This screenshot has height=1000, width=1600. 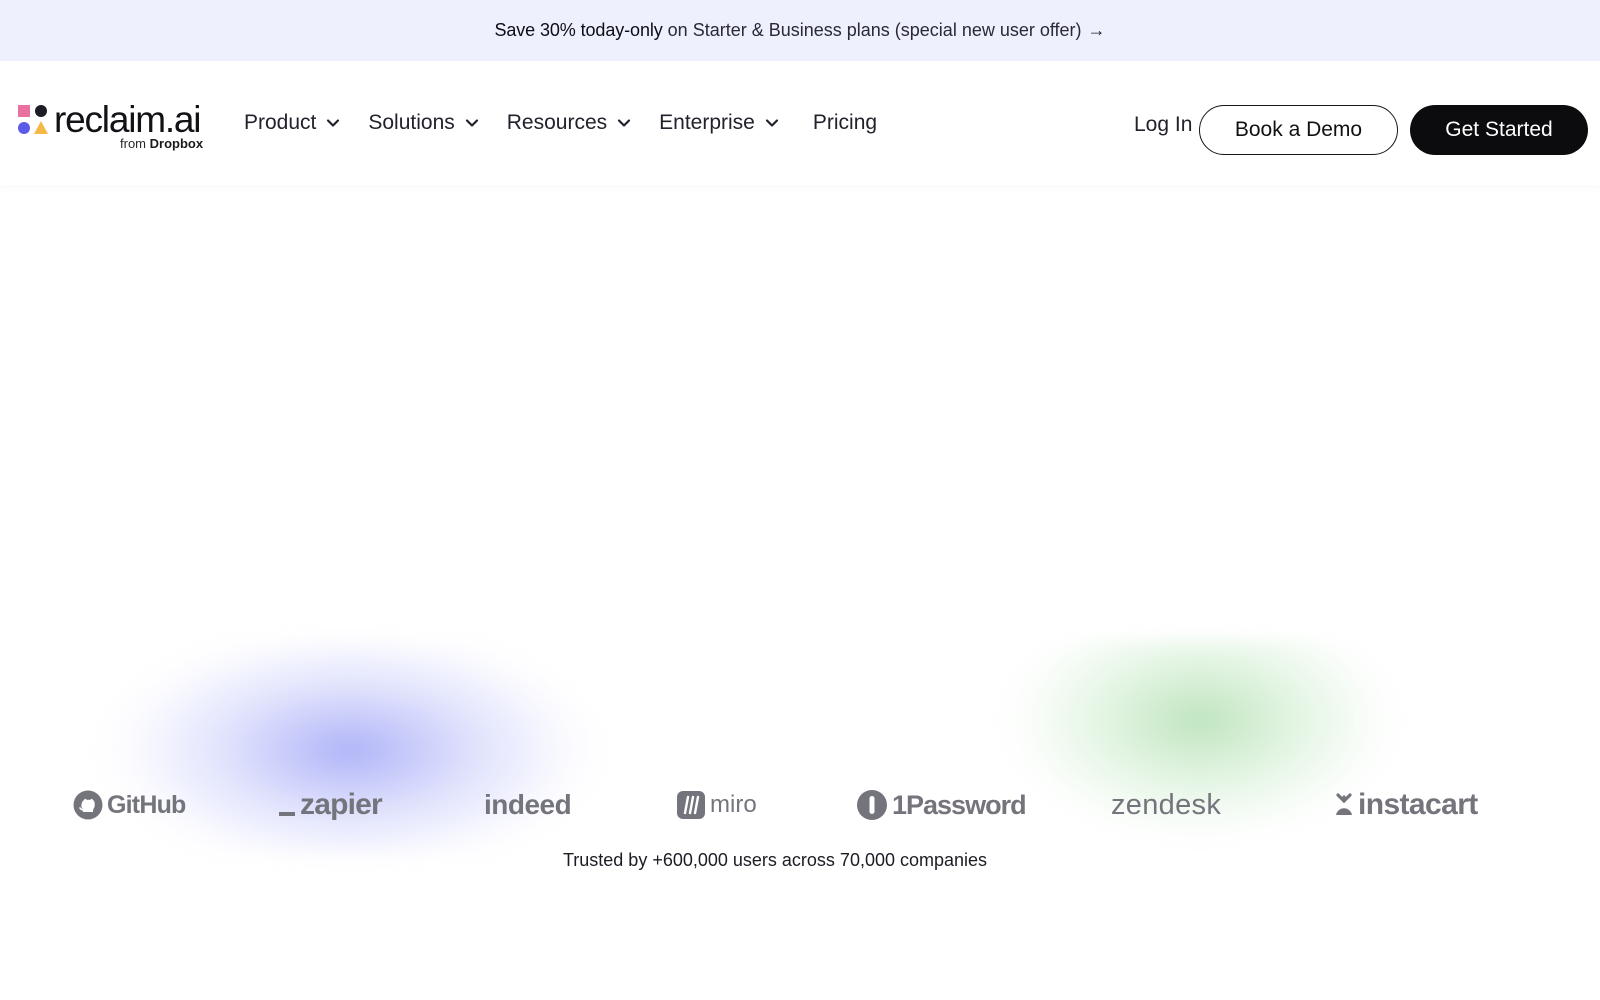 I want to click on company-name: GitHub, so click(x=146, y=804).